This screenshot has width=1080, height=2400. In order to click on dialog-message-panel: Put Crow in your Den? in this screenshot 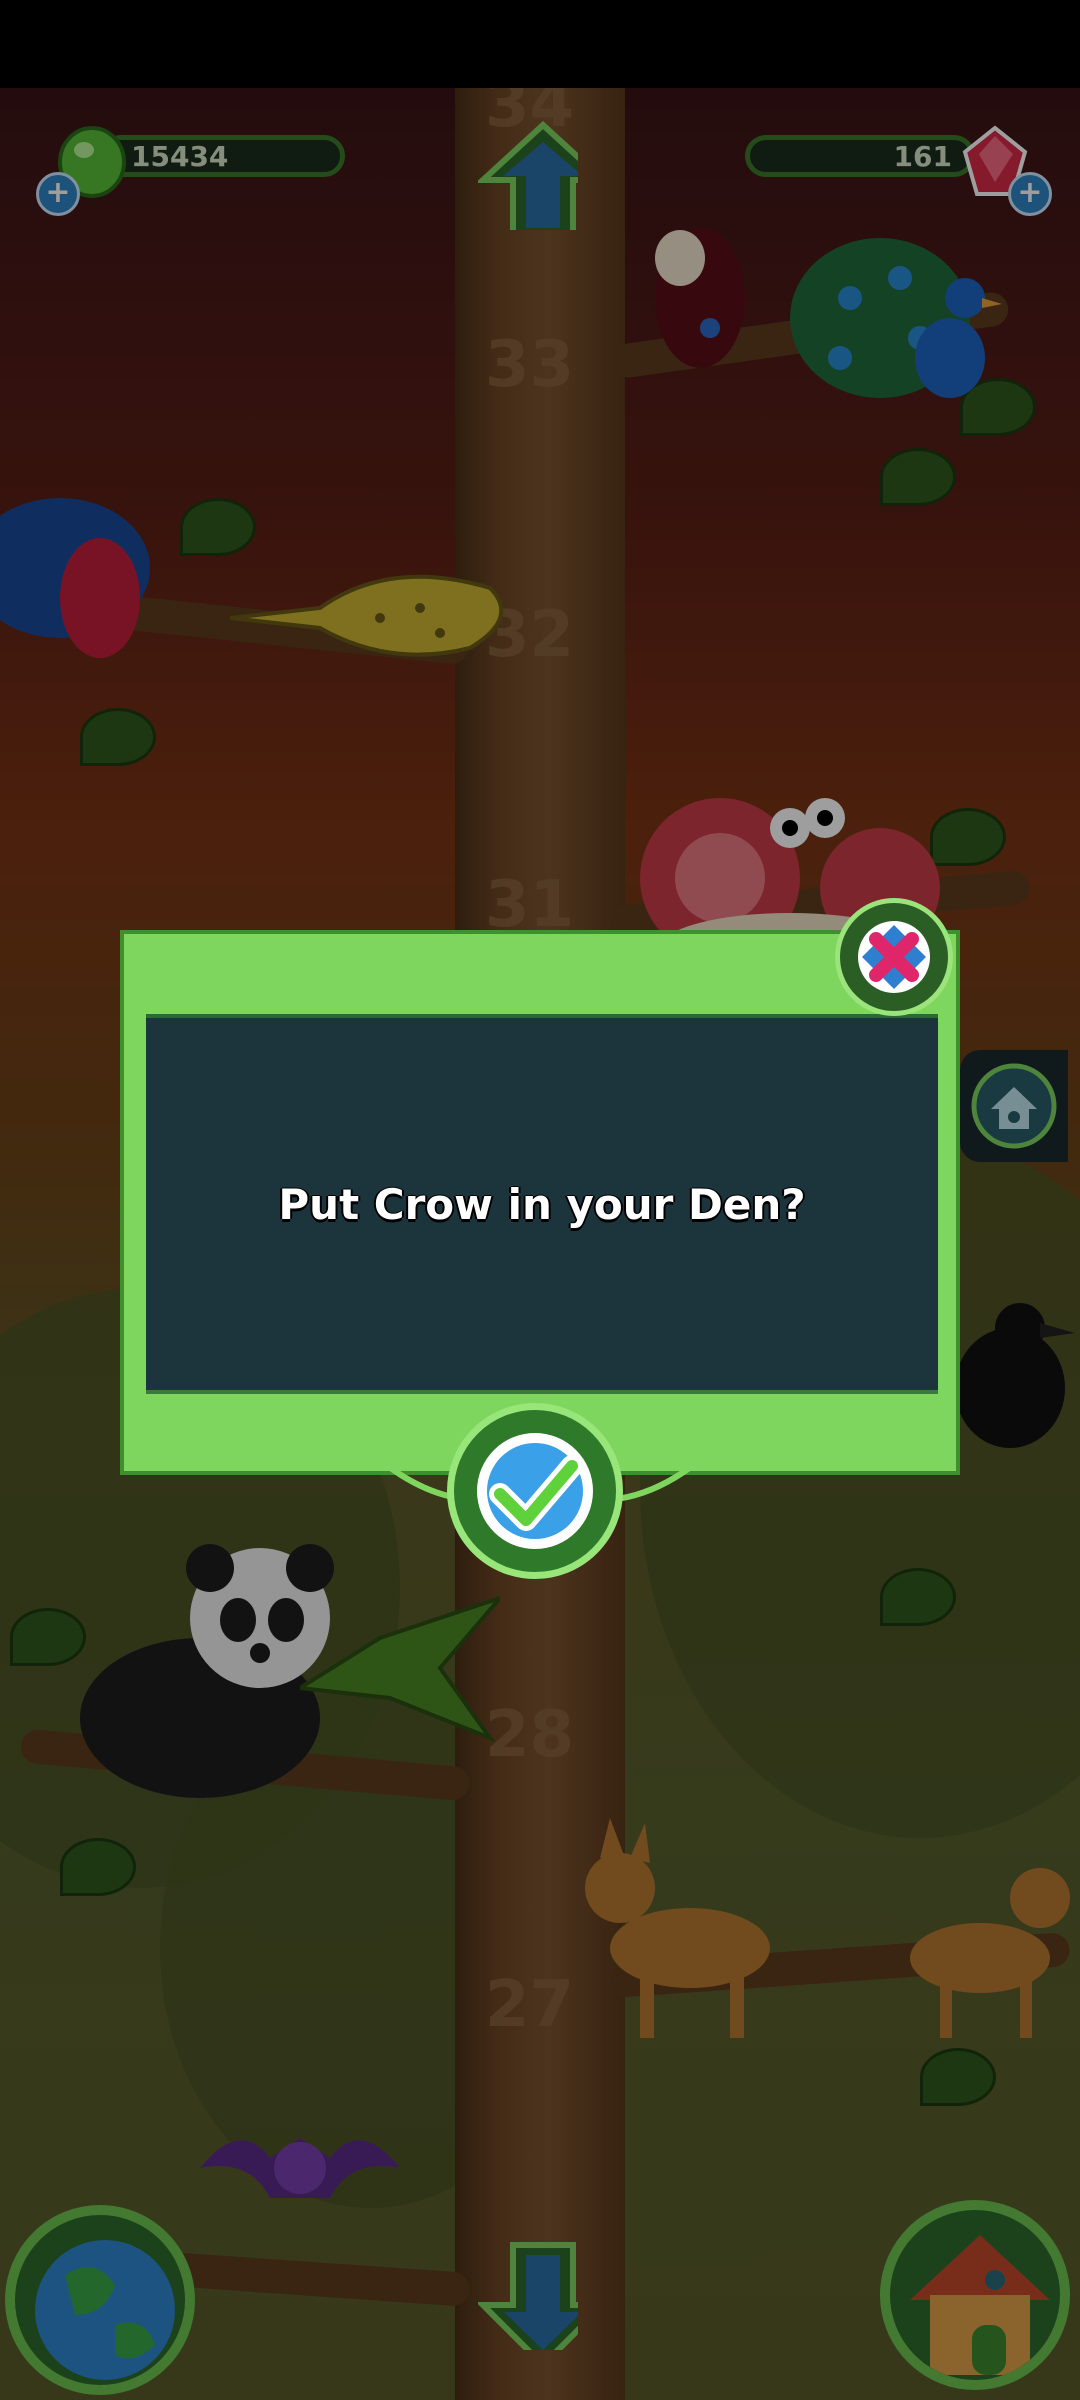, I will do `click(542, 1204)`.